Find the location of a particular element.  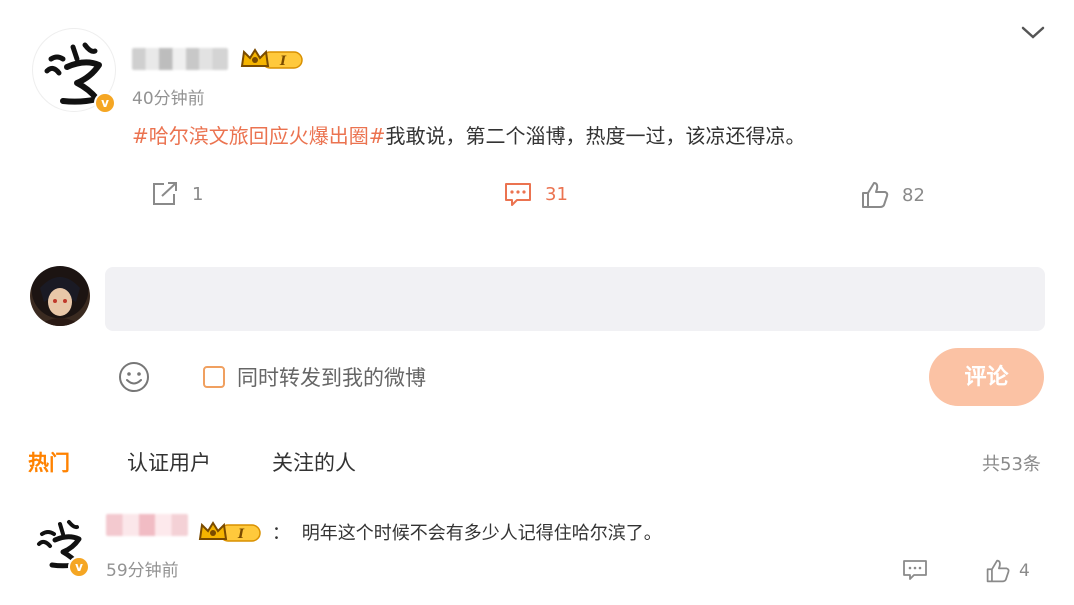

chevron-down-icon is located at coordinates (1033, 34).